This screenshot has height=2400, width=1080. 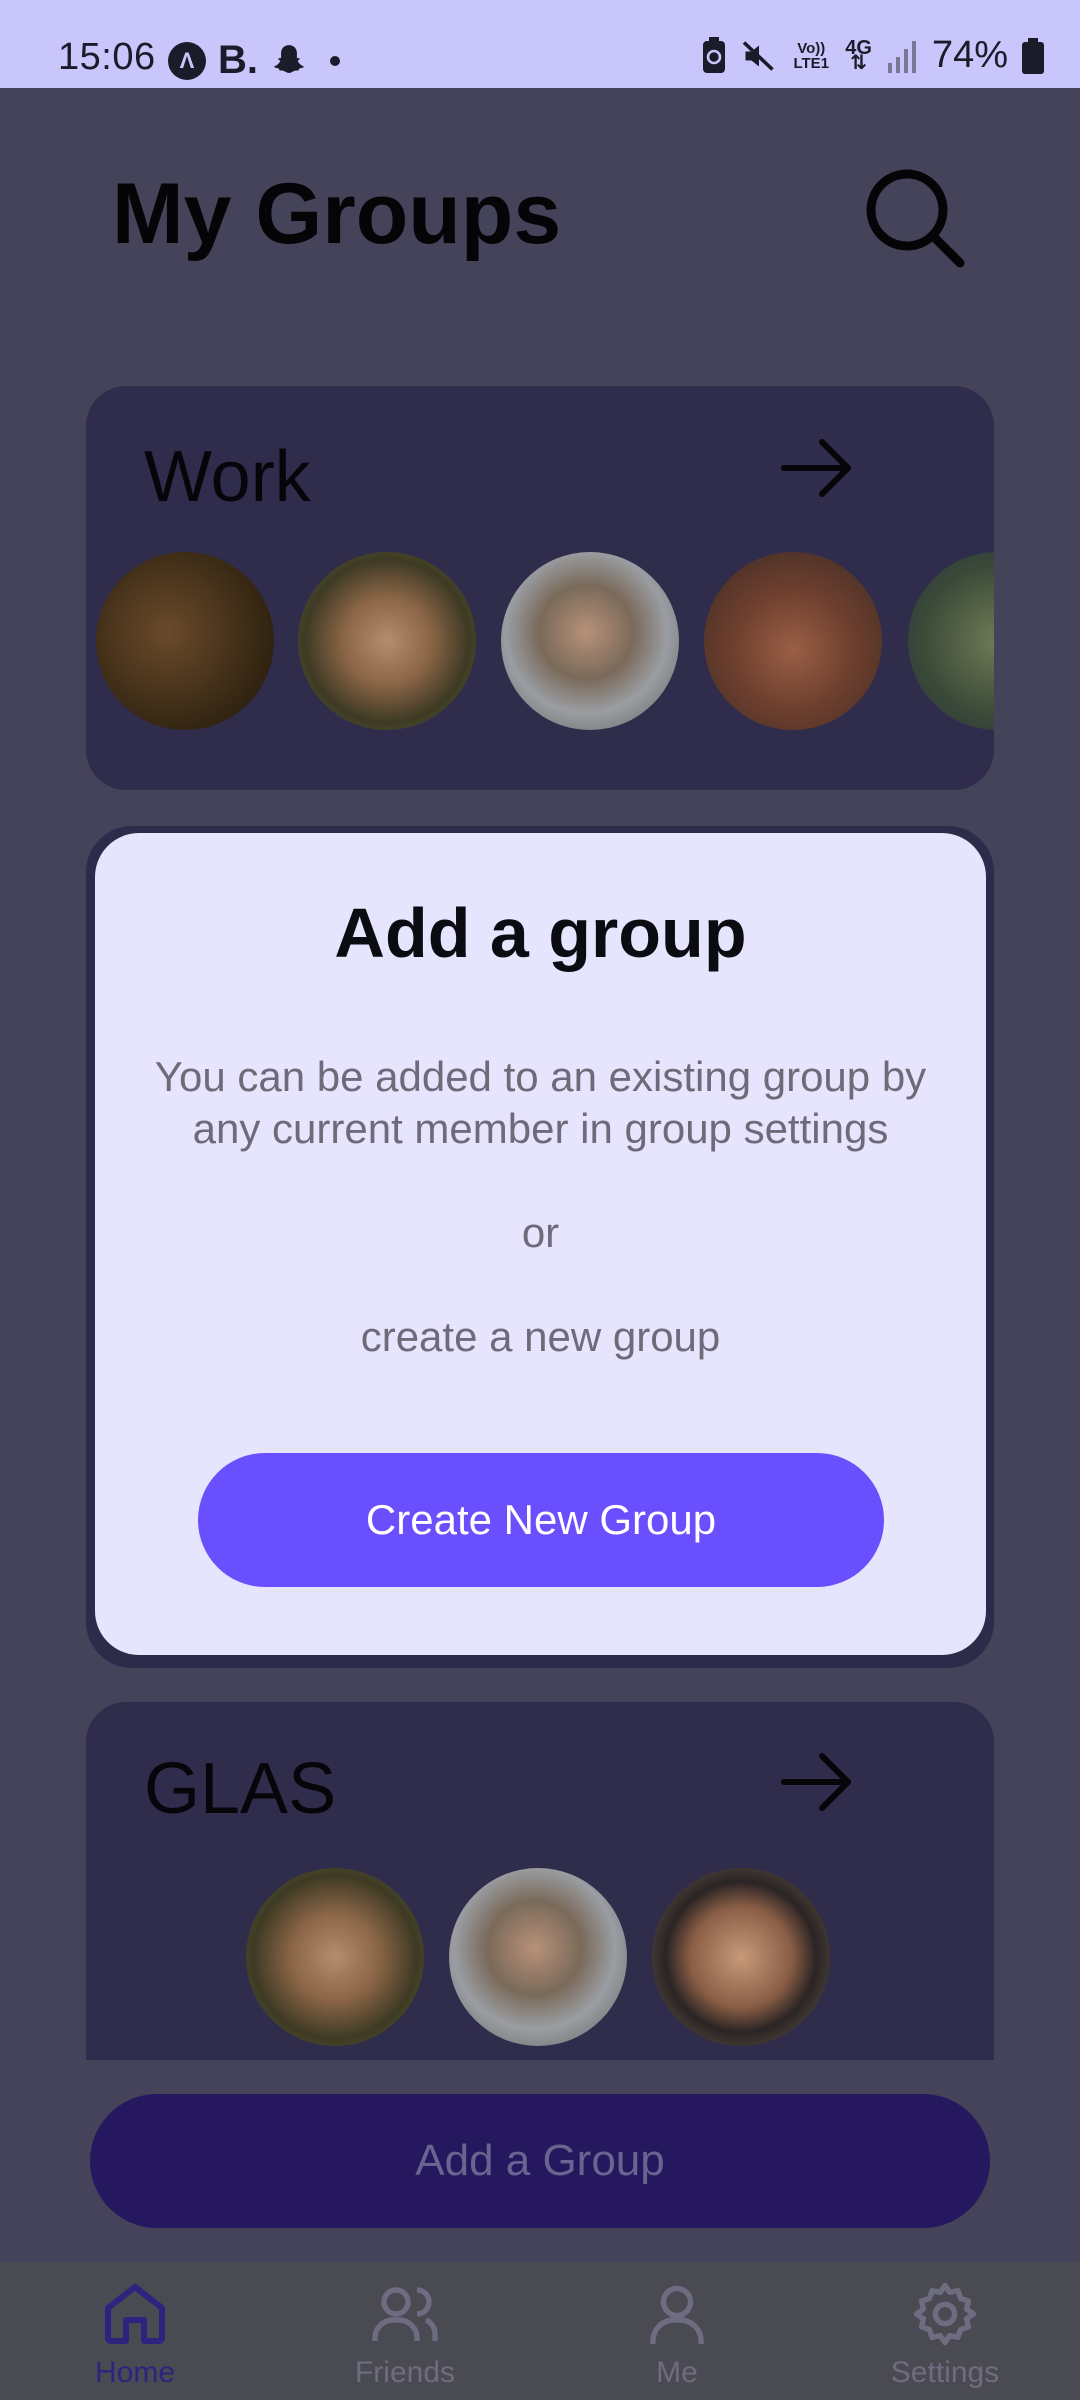 What do you see at coordinates (540, 2331) in the screenshot?
I see `bottom-nav: Home Friends Me Settings` at bounding box center [540, 2331].